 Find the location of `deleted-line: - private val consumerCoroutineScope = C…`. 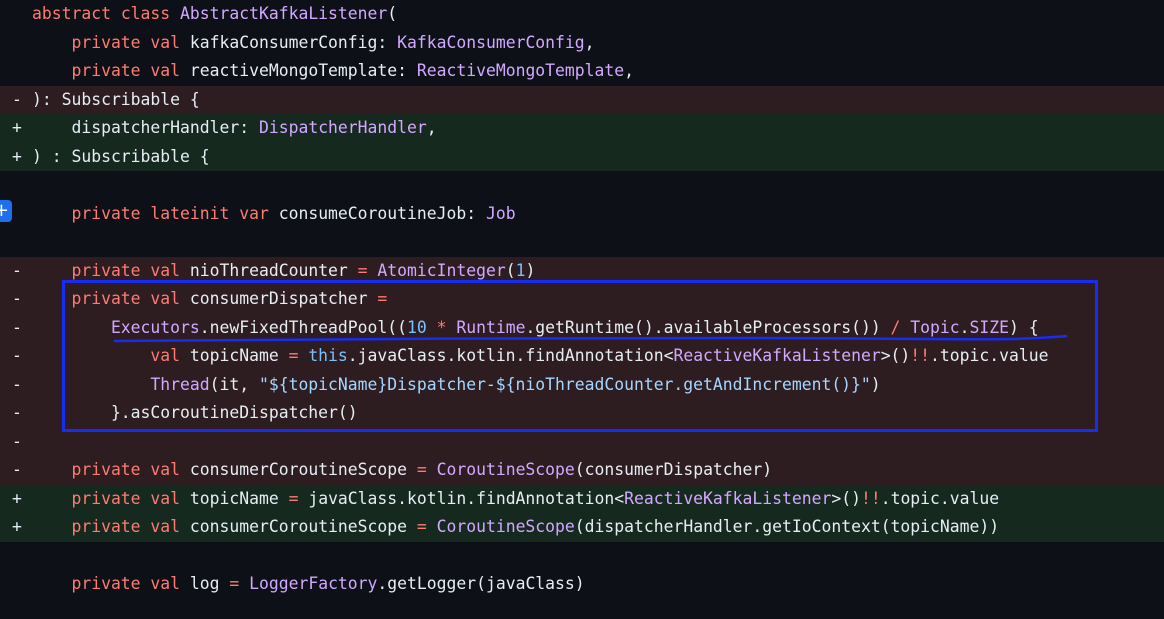

deleted-line: - private val consumerCoroutineScope = C… is located at coordinates (582, 470).